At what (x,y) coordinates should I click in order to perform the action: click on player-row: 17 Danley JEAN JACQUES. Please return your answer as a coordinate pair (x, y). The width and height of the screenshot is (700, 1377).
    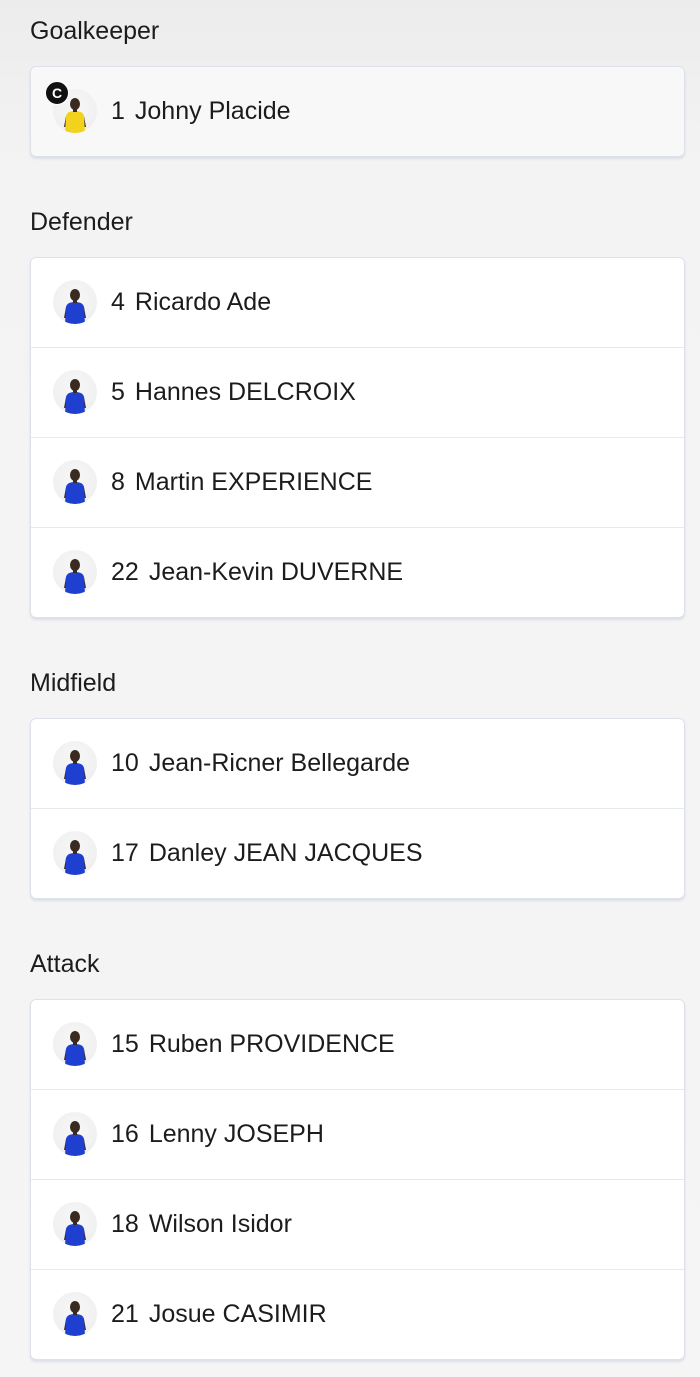
    Looking at the image, I should click on (357, 853).